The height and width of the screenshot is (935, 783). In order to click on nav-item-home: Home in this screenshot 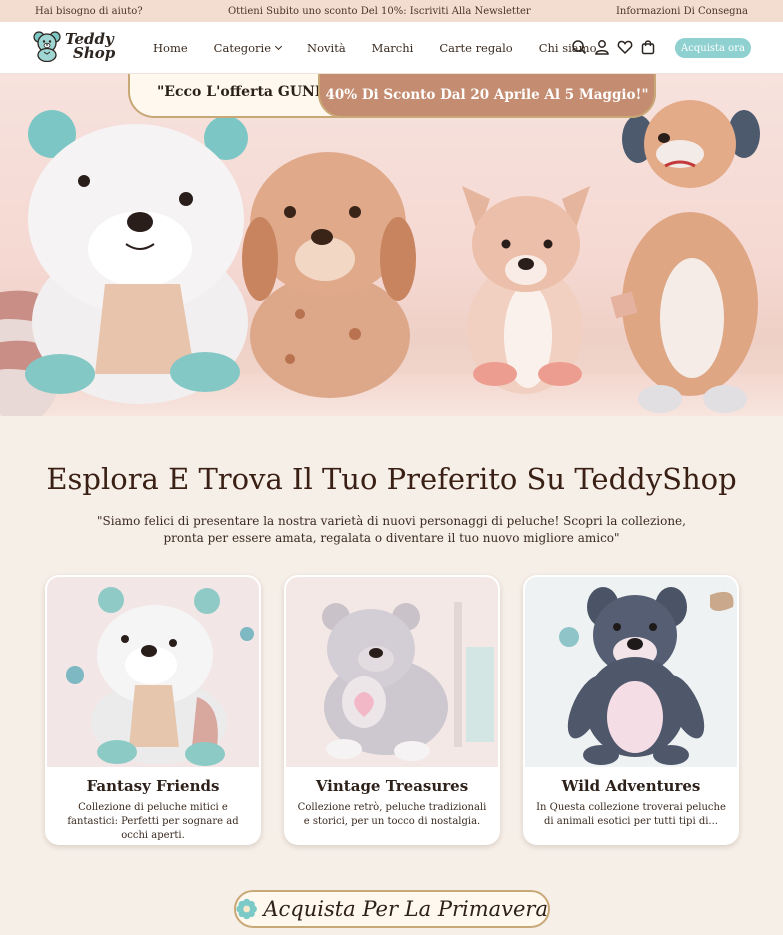, I will do `click(170, 48)`.